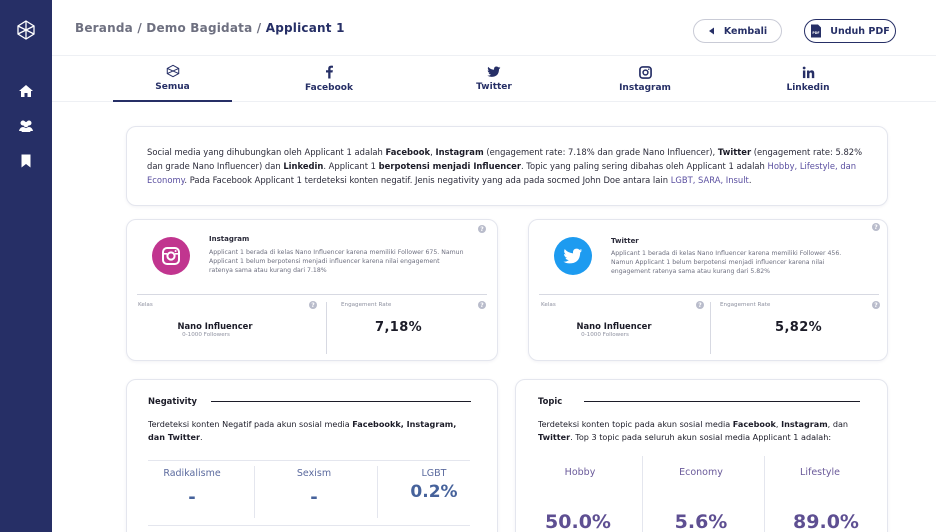  Describe the element at coordinates (199, 28) in the screenshot. I see `breadcrumb-demo: Demo Bagidata` at that location.